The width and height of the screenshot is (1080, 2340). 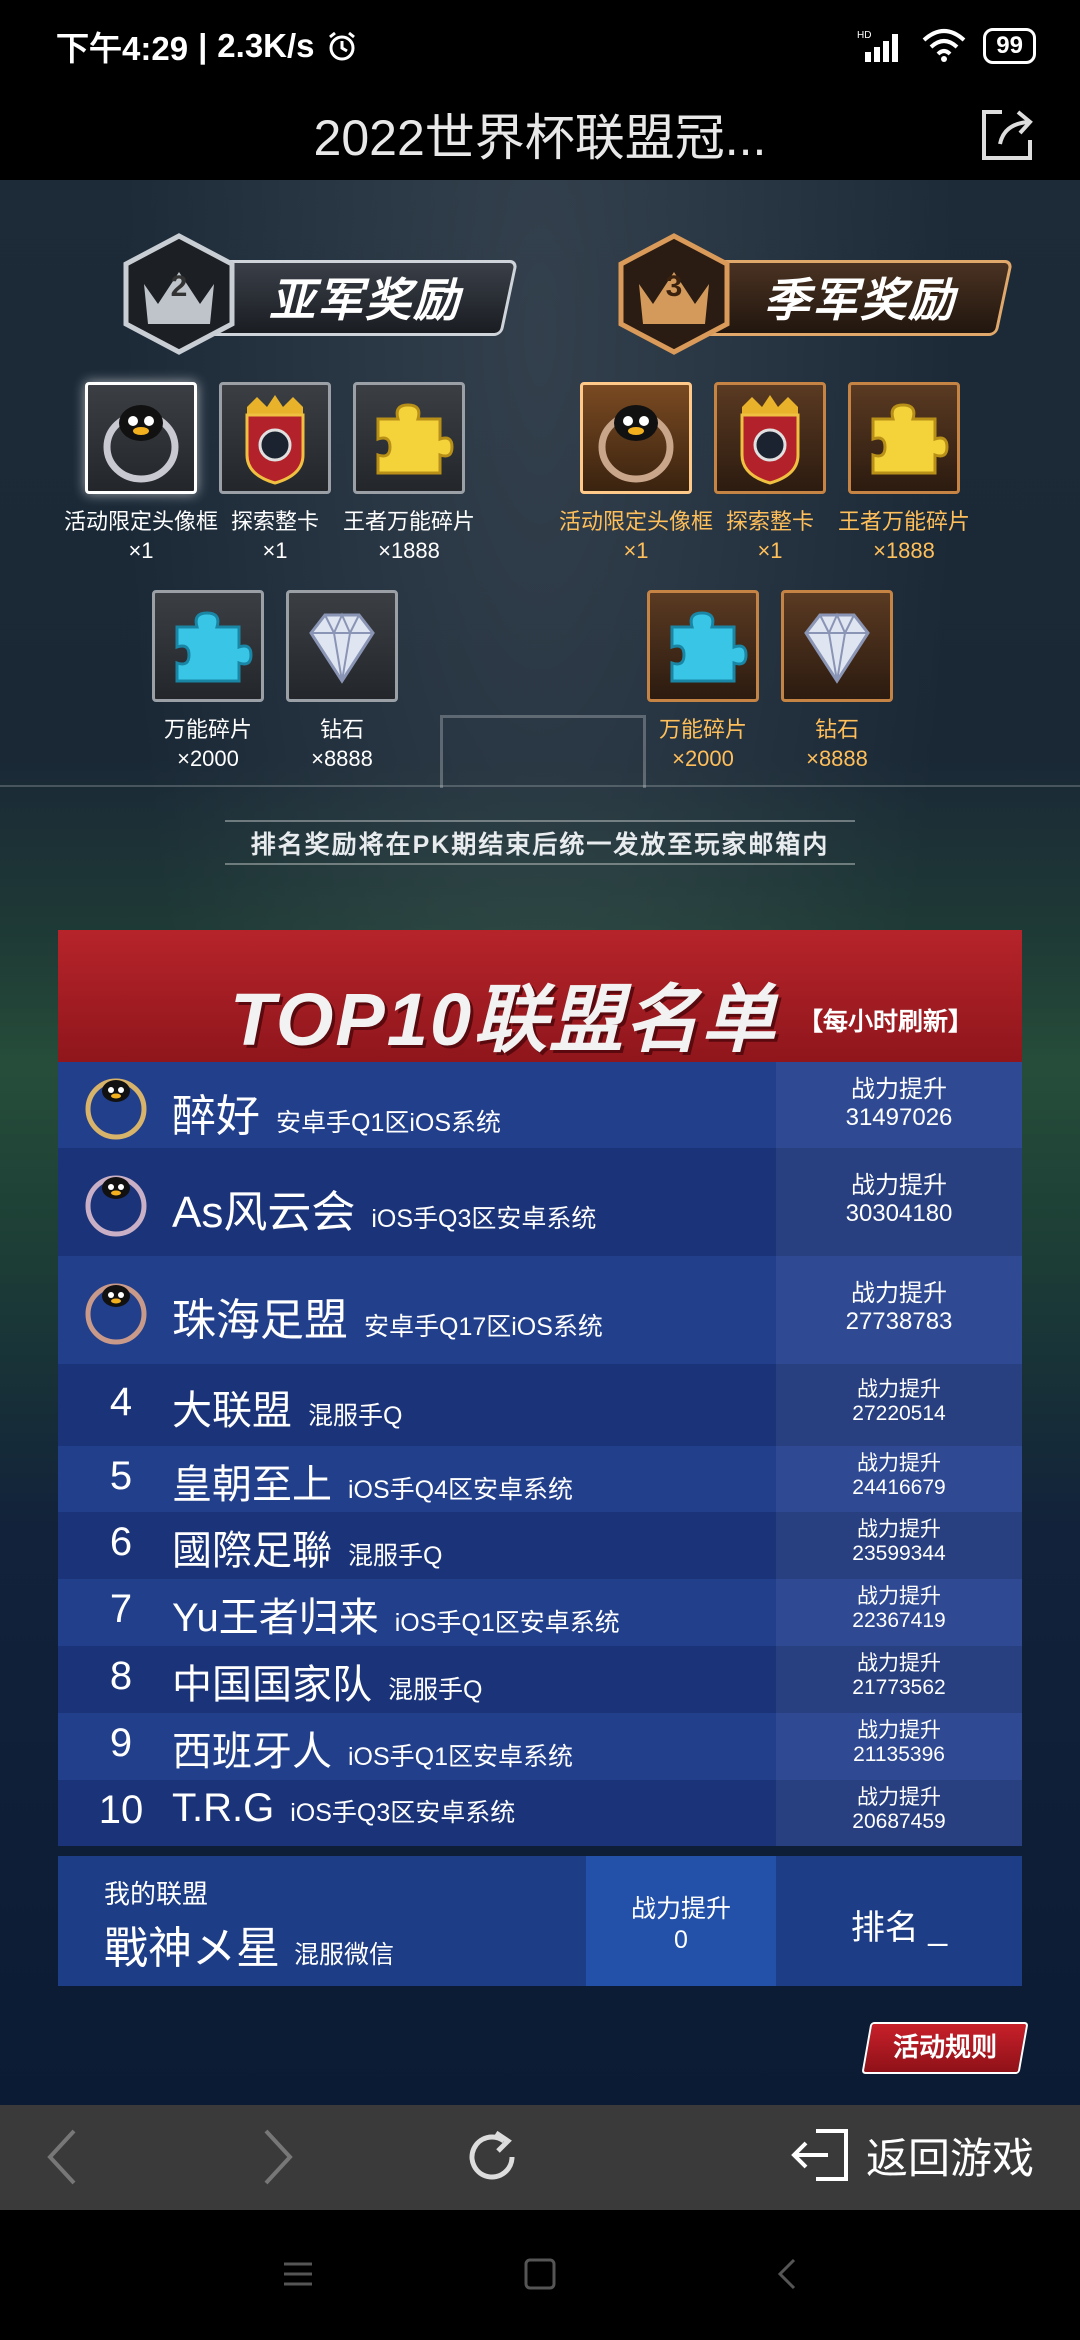 I want to click on power-value: 27738783, so click(x=899, y=1321).